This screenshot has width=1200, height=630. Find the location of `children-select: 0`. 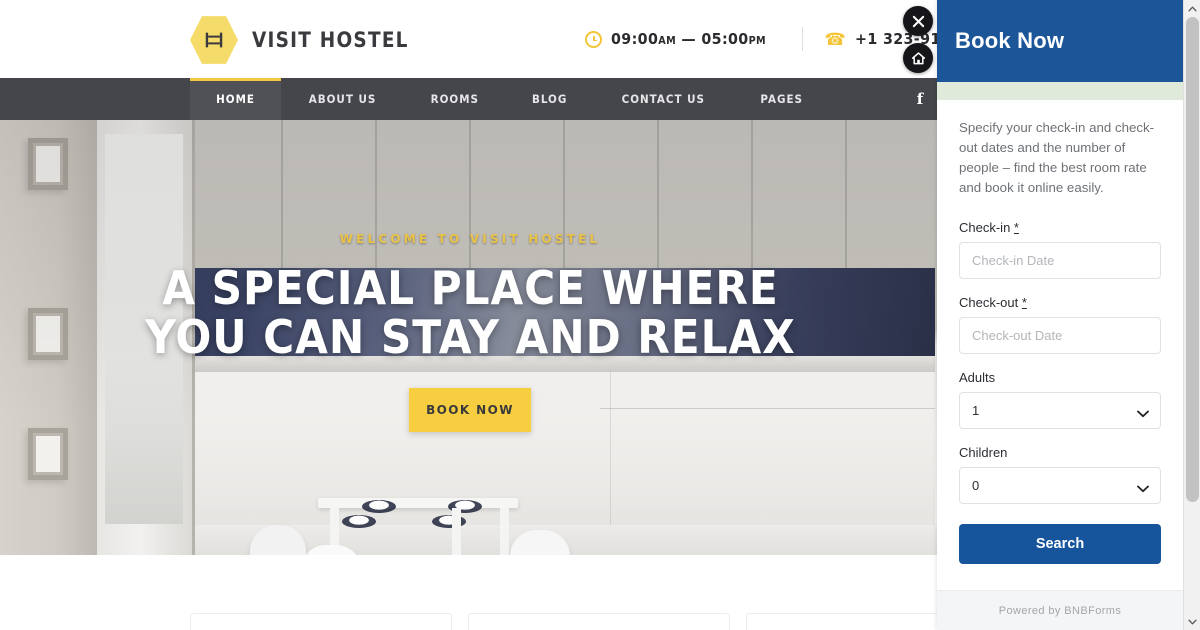

children-select: 0 is located at coordinates (1060, 485).